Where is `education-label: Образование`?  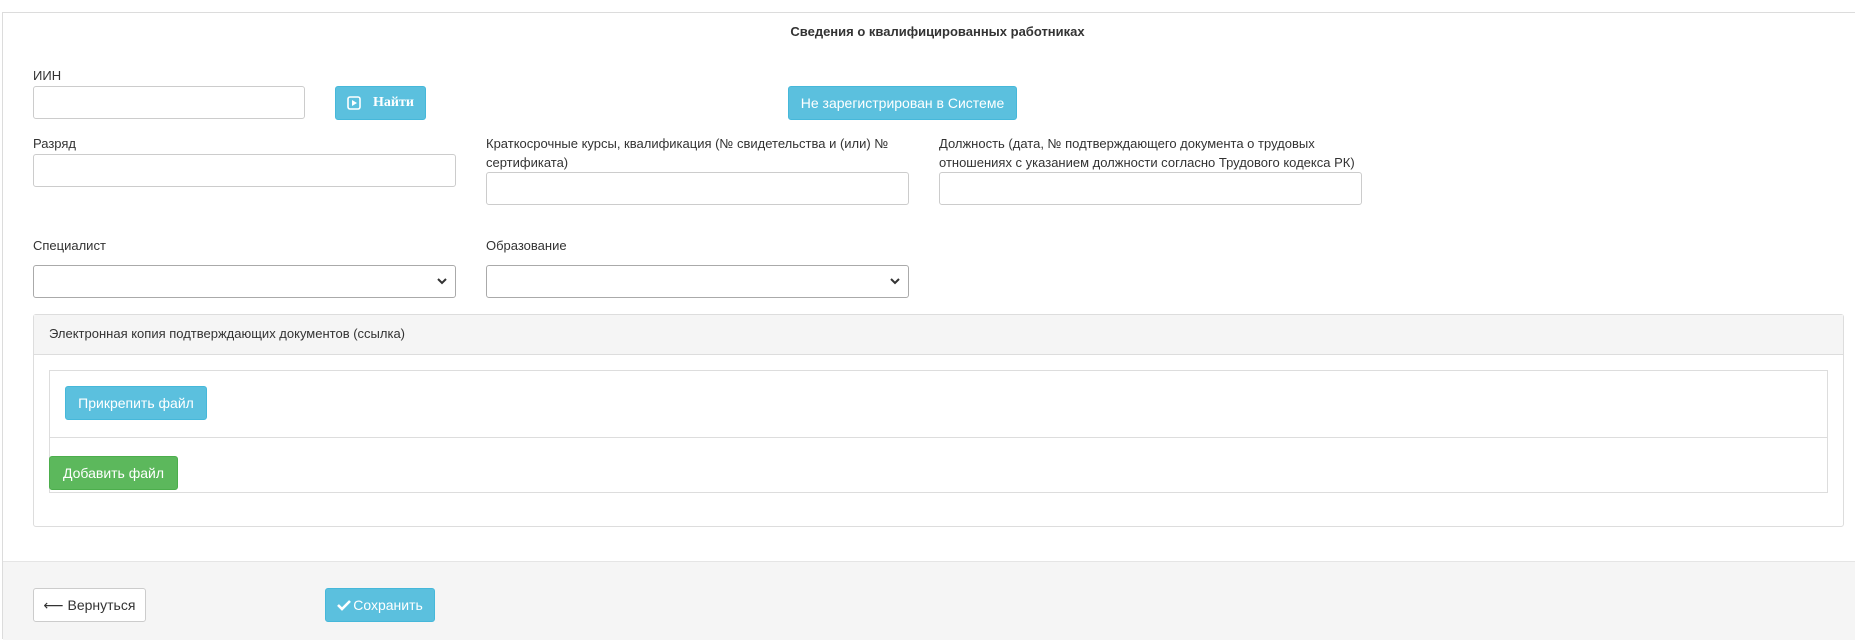
education-label: Образование is located at coordinates (526, 245).